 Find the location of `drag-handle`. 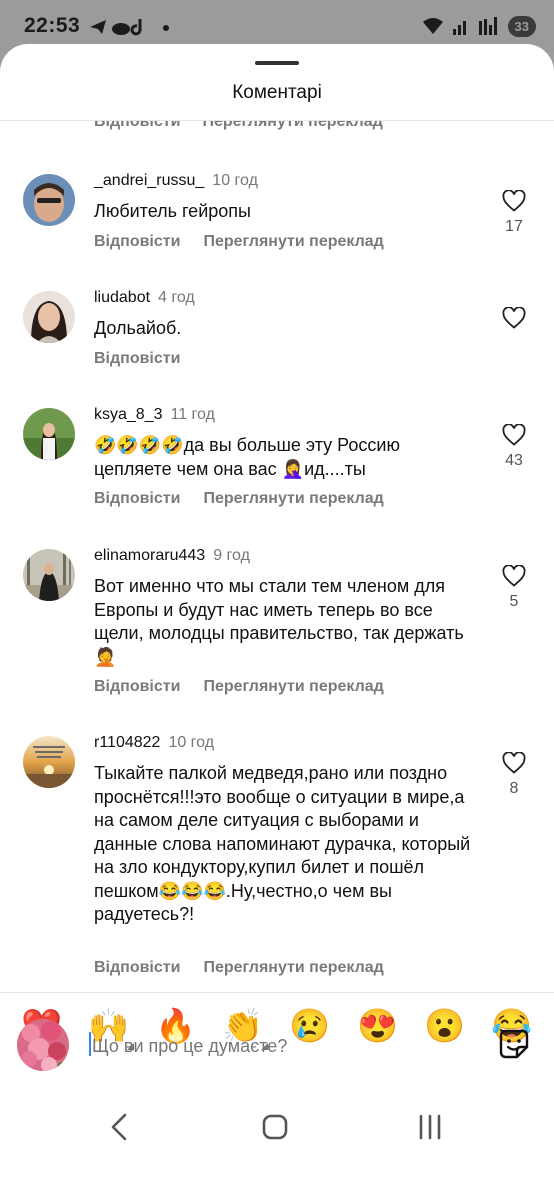

drag-handle is located at coordinates (277, 63).